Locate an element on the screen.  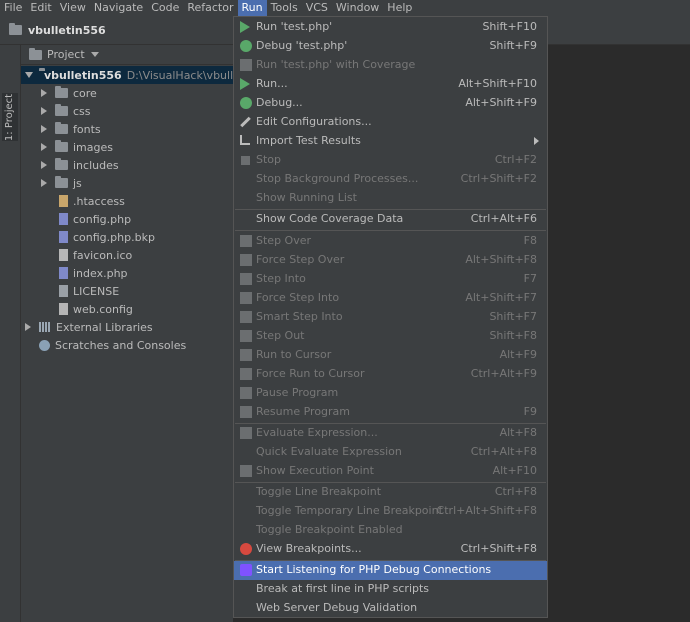
menu-file: File is located at coordinates (13, 8).